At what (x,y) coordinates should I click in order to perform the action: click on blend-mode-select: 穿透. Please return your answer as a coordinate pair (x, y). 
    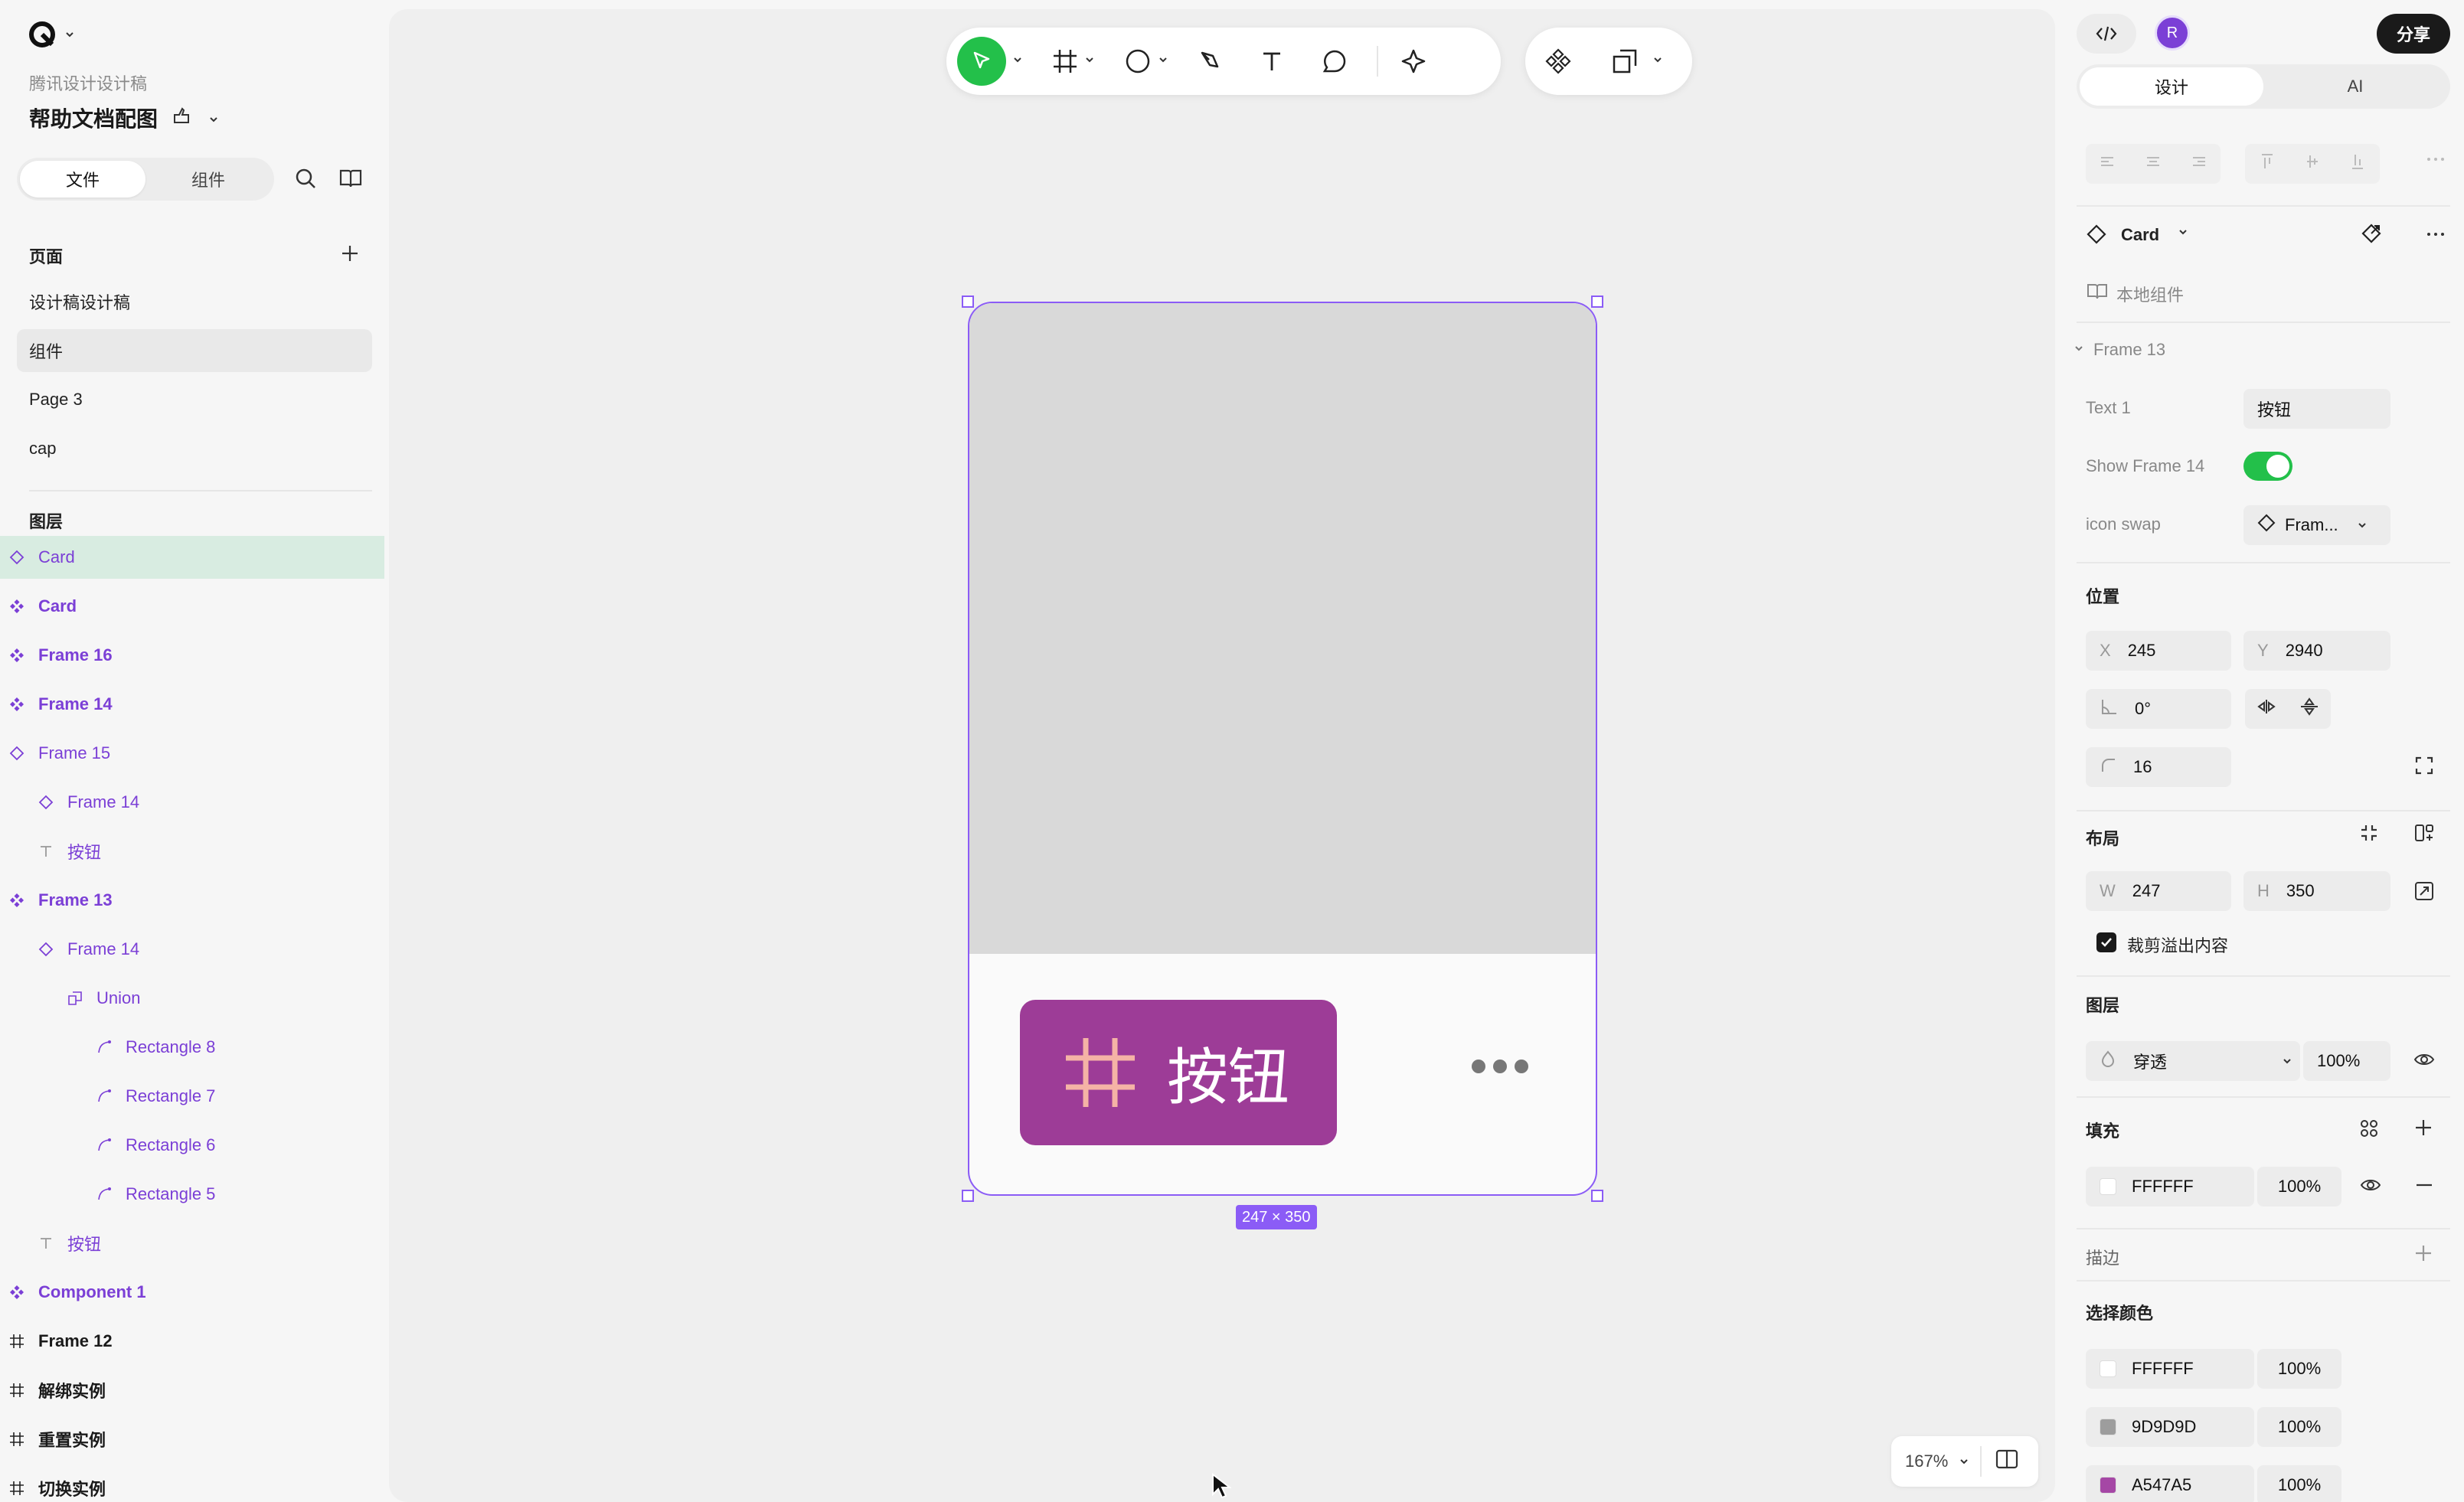
    Looking at the image, I should click on (2193, 1061).